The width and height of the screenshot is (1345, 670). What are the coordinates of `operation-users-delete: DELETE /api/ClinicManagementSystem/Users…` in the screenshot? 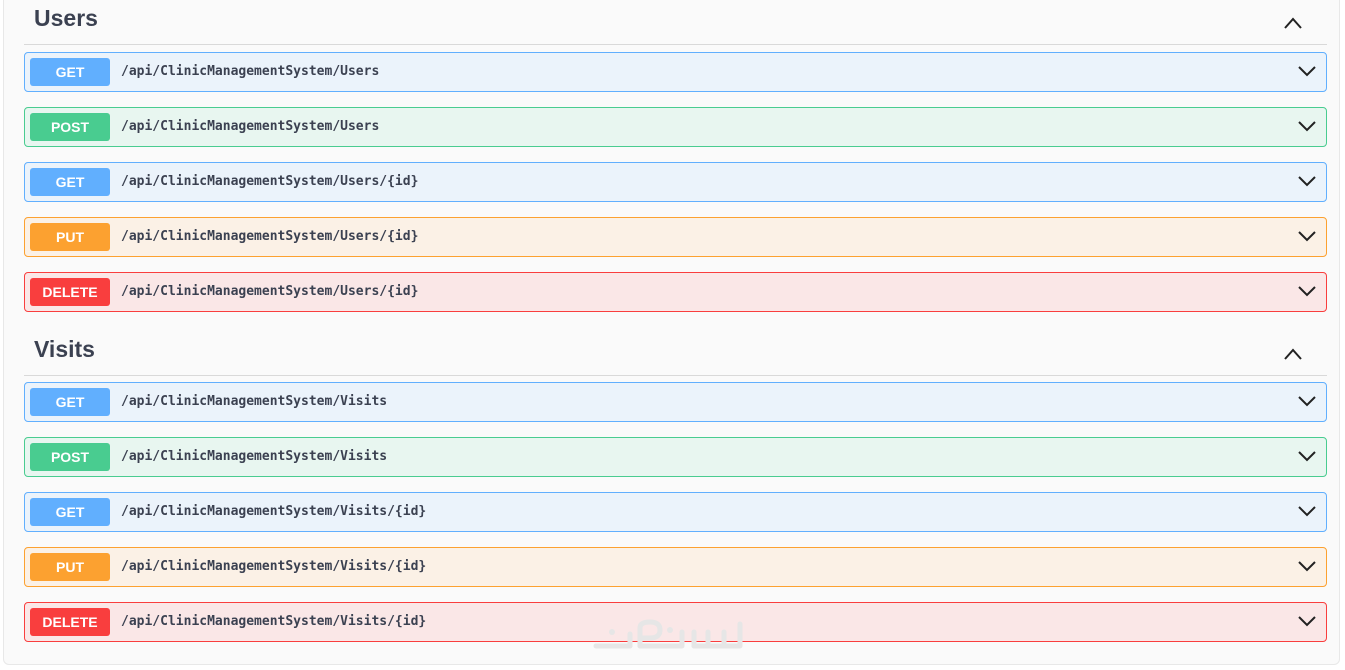 It's located at (675, 292).